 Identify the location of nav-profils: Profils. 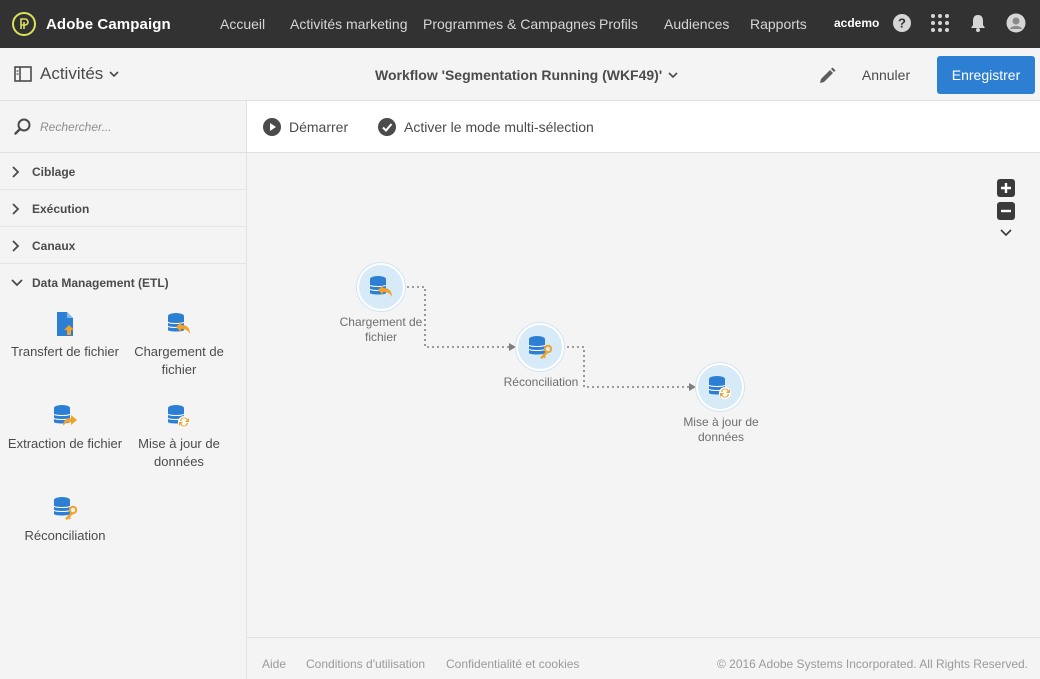
(618, 24).